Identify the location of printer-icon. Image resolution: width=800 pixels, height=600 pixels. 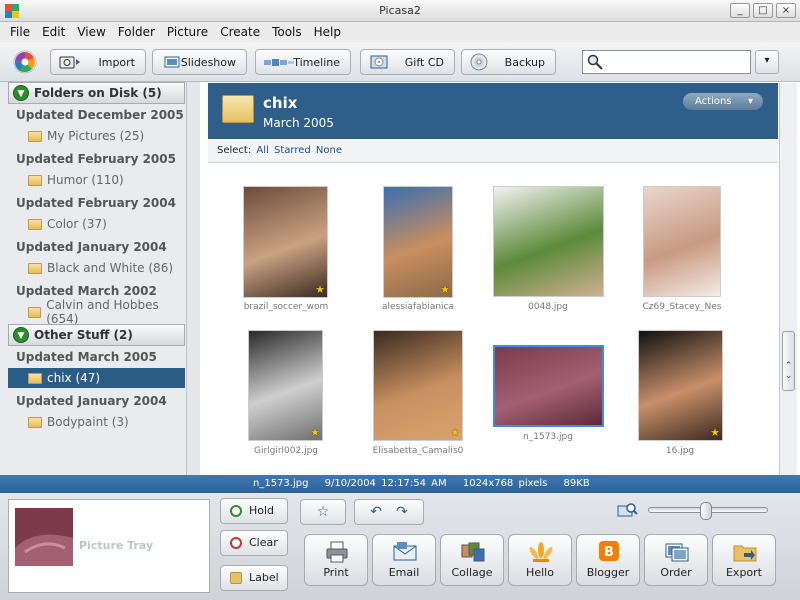
(337, 552).